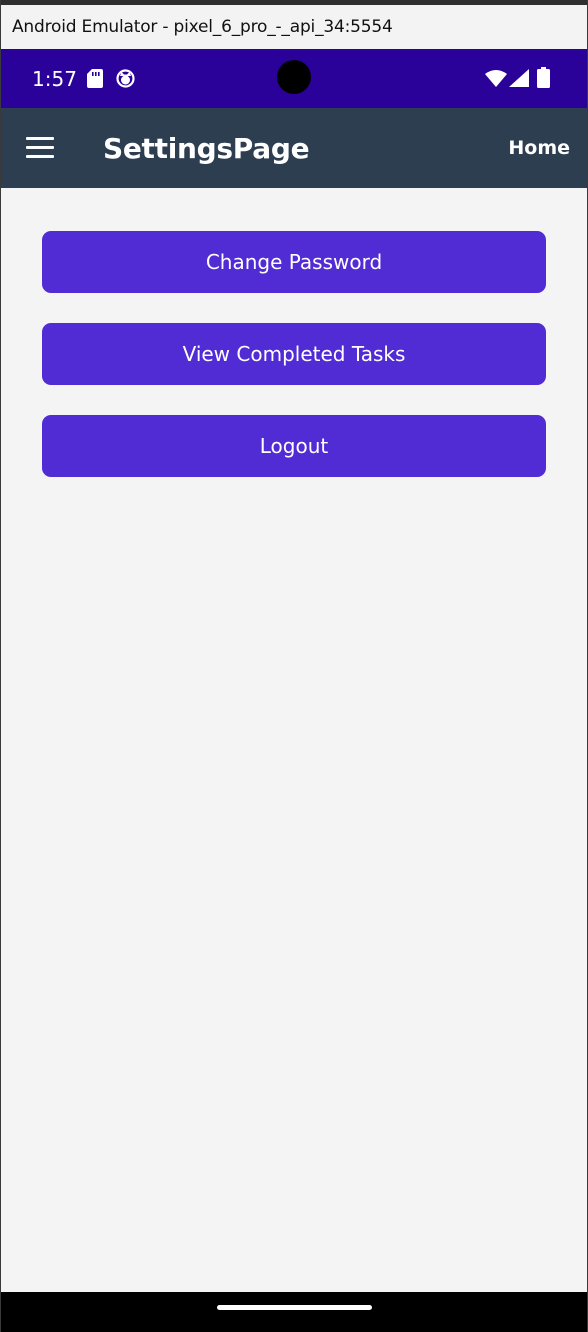 This screenshot has height=1332, width=588. What do you see at coordinates (294, 1307) in the screenshot?
I see `home-gesture-pill` at bounding box center [294, 1307].